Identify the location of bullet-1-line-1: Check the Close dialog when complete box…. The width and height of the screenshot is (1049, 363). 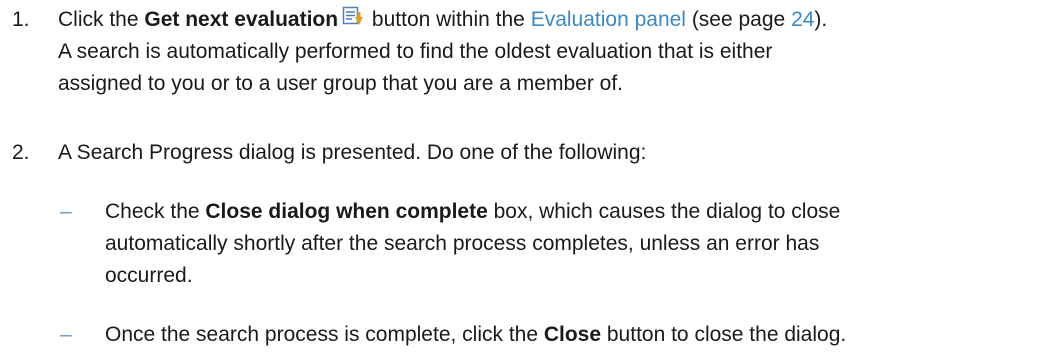
(472, 212).